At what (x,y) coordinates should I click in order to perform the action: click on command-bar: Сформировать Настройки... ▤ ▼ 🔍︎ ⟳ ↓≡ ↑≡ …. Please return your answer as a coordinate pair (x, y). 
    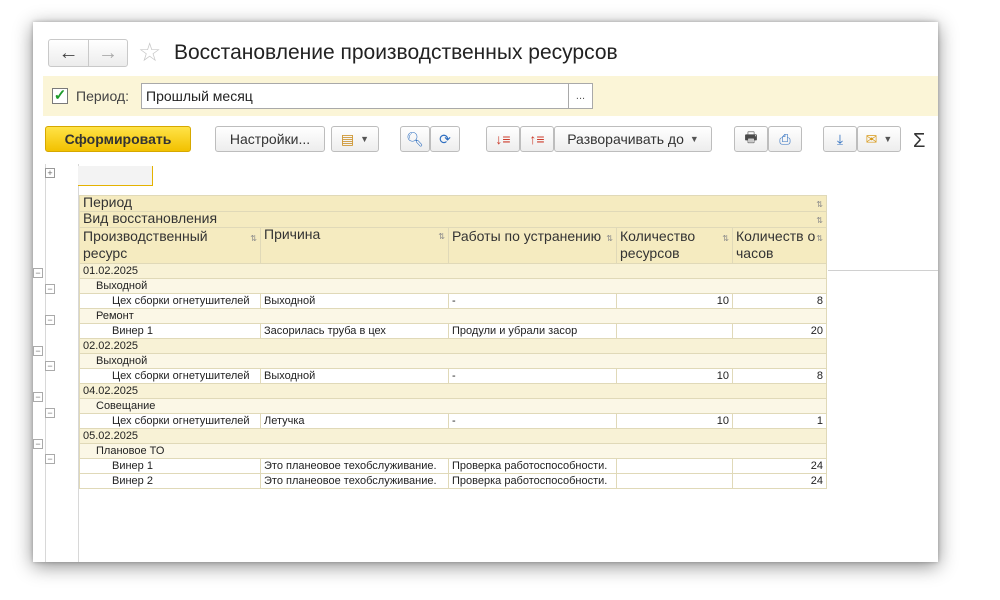
    Looking at the image, I should click on (485, 140).